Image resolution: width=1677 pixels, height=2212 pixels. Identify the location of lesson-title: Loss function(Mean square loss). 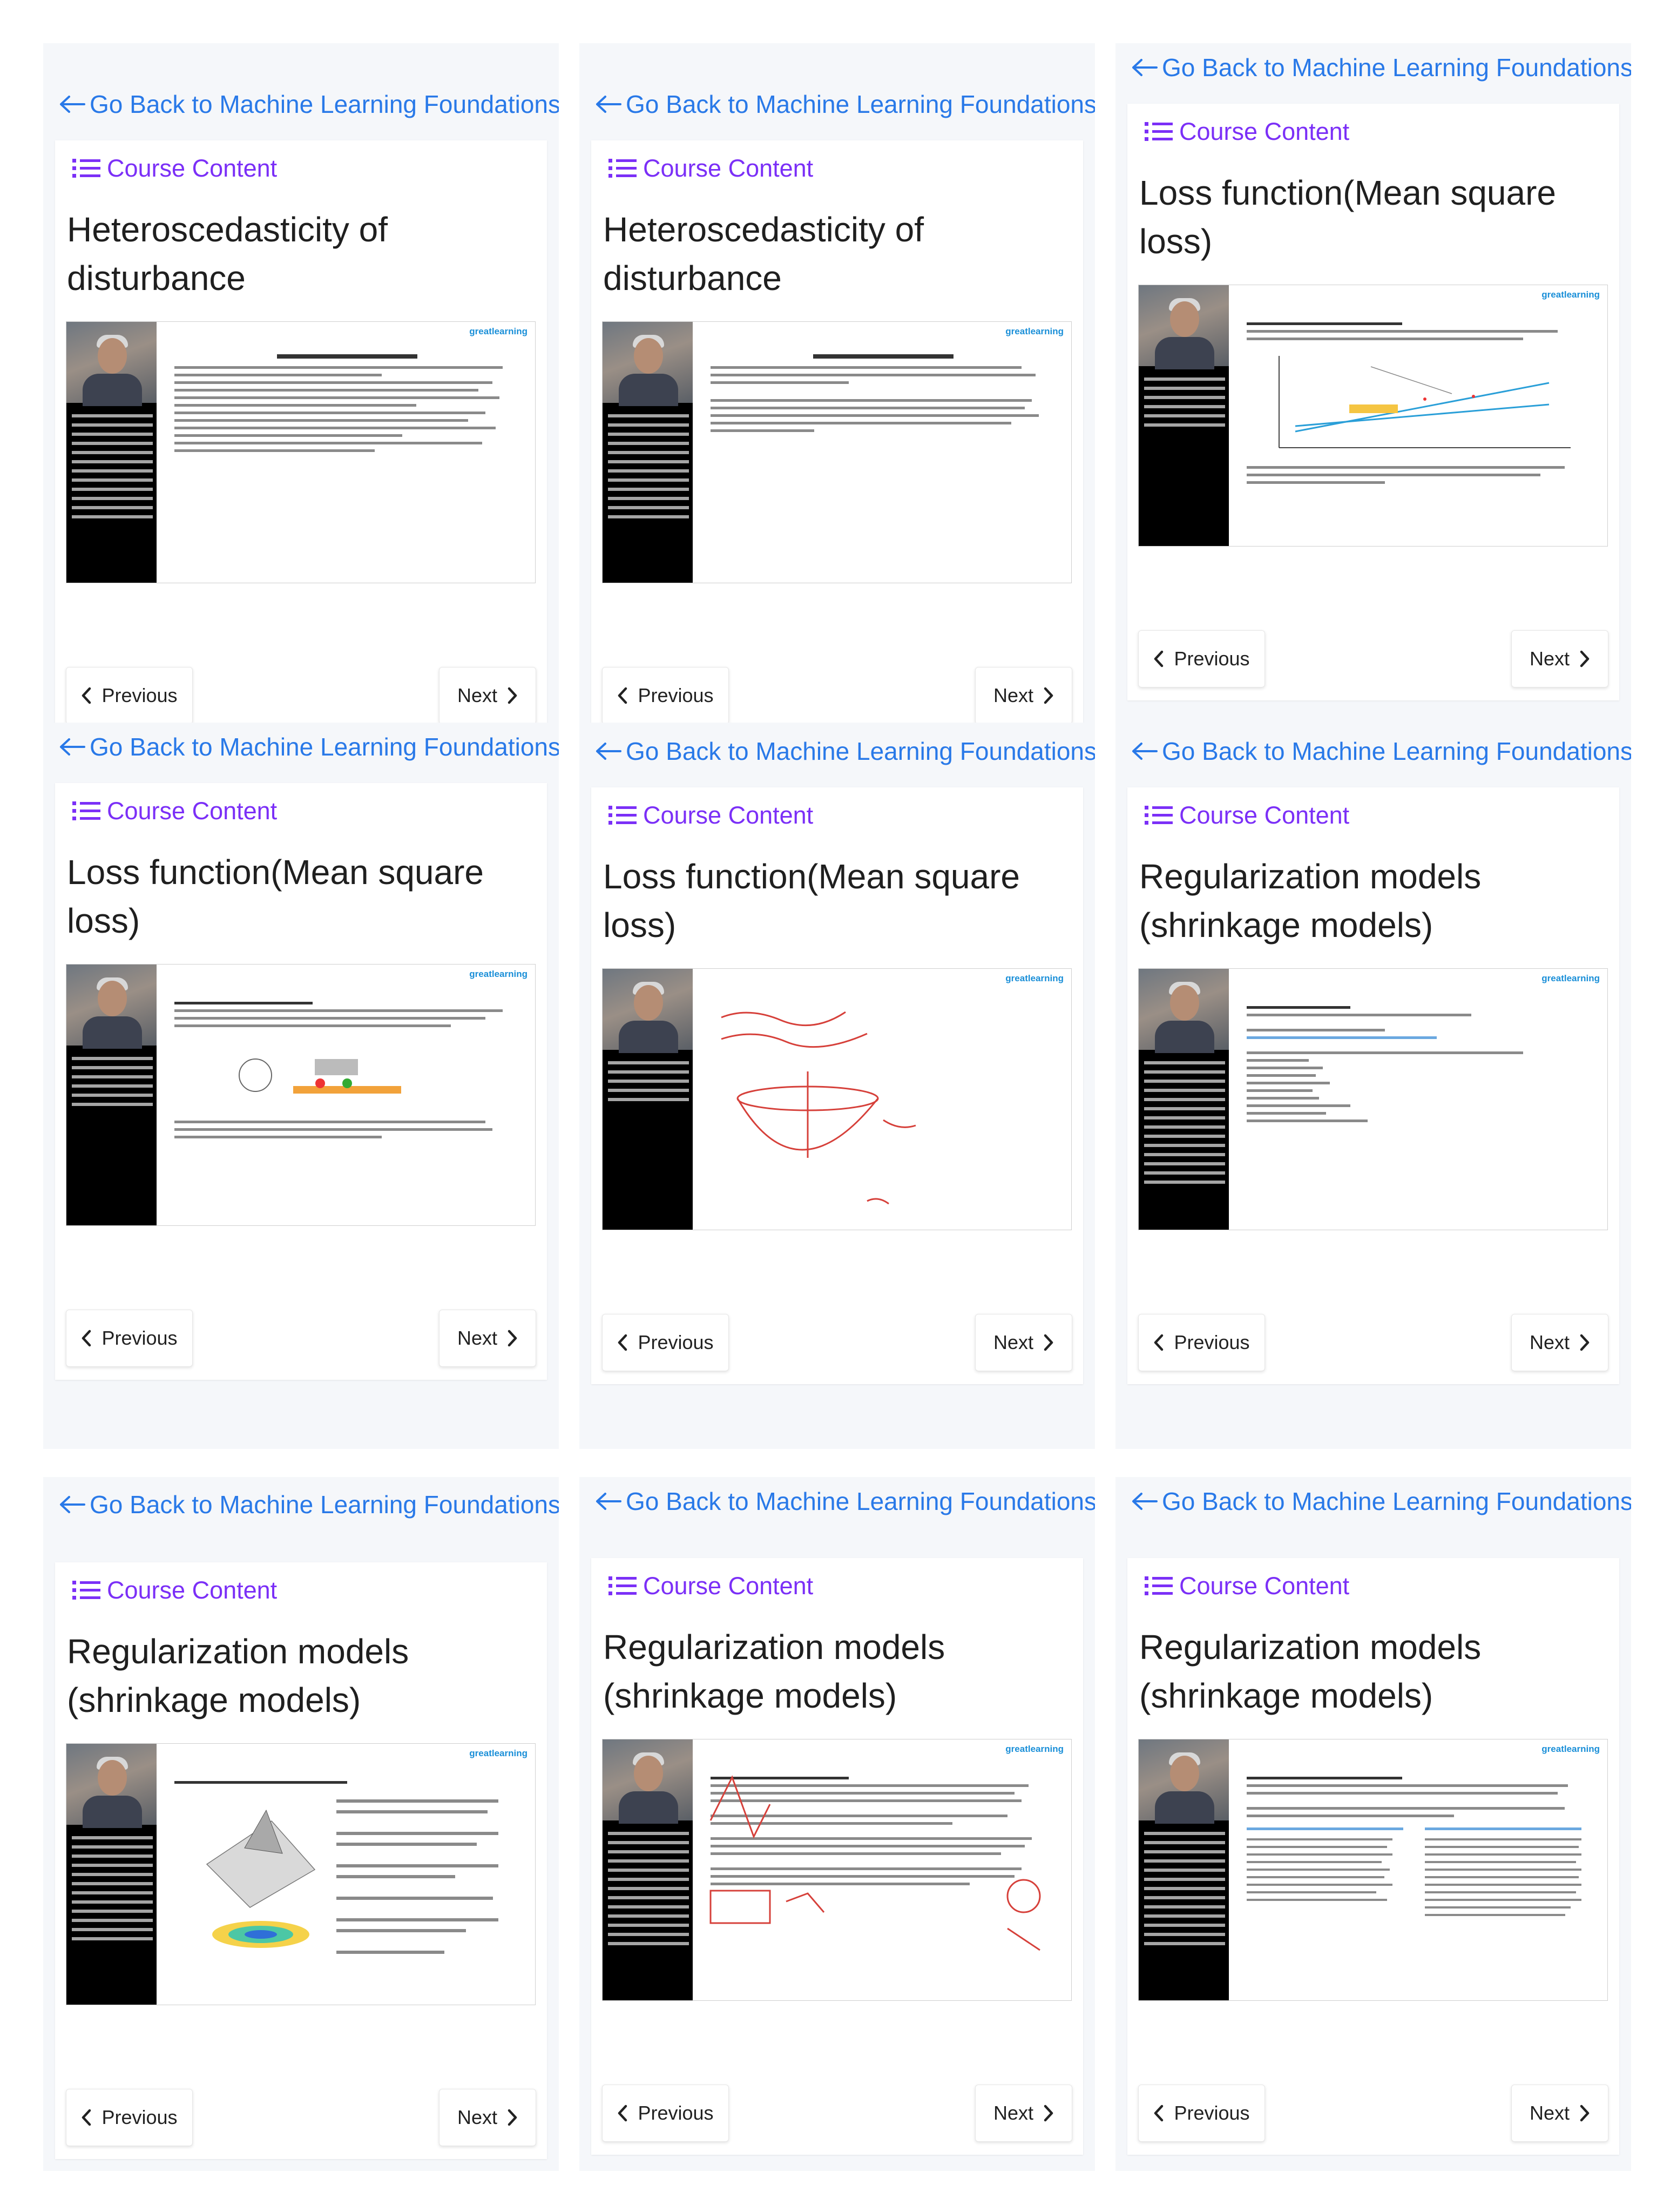
(275, 896).